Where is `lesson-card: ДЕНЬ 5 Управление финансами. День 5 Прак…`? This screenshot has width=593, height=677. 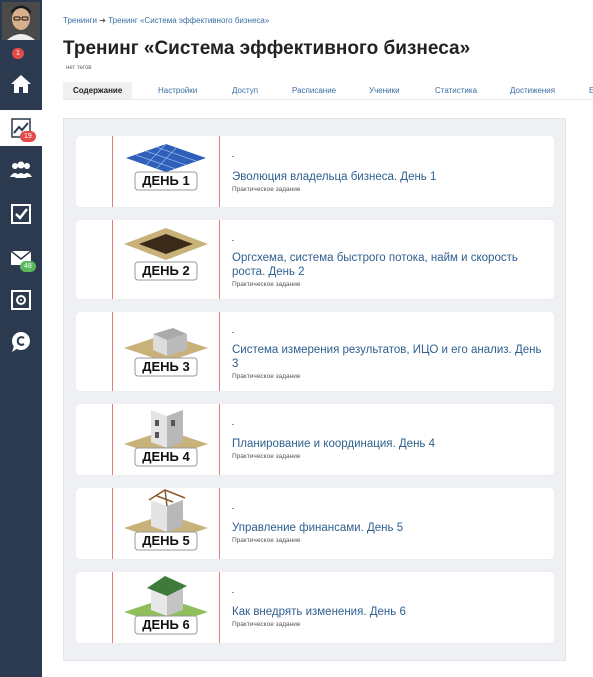
lesson-card: ДЕНЬ 5 Управление финансами. День 5 Прак… is located at coordinates (315, 523).